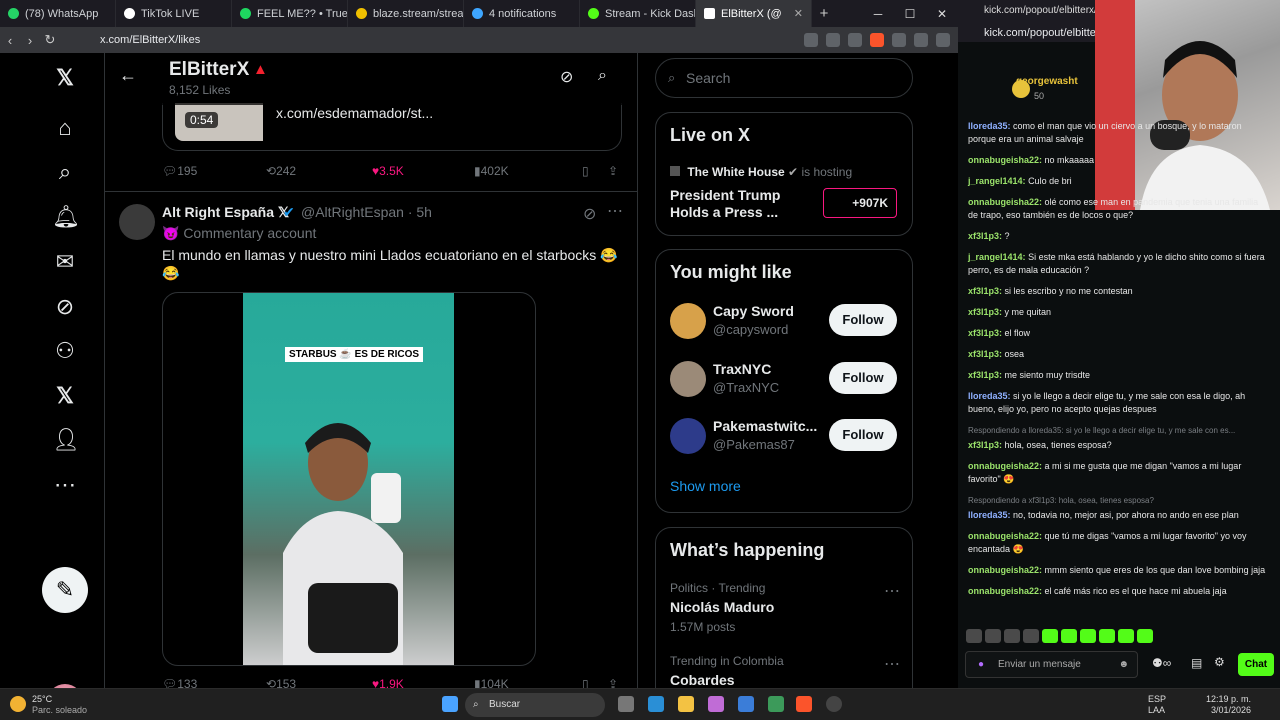 The width and height of the screenshot is (1280, 720). Describe the element at coordinates (942, 14) in the screenshot. I see `close-window-icon: ✕` at that location.